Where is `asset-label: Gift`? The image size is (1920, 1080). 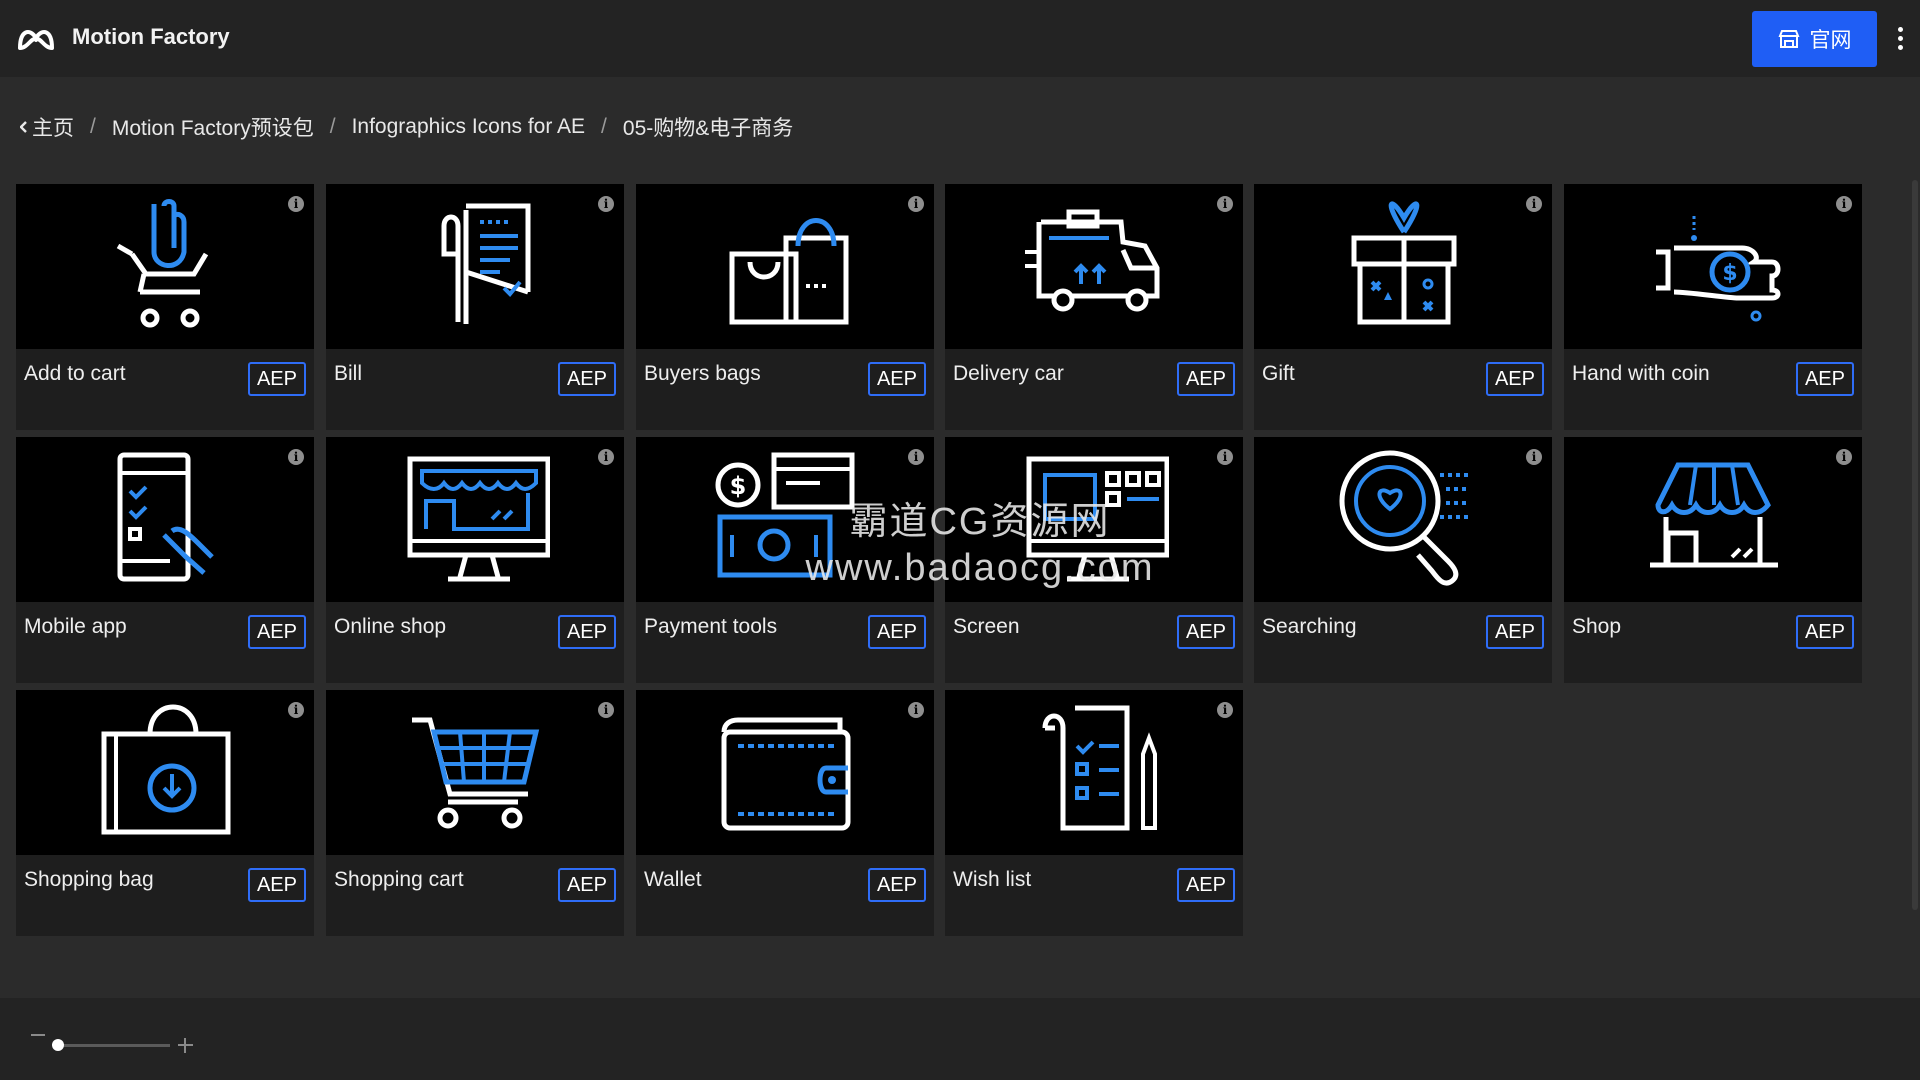
asset-label: Gift is located at coordinates (1278, 373).